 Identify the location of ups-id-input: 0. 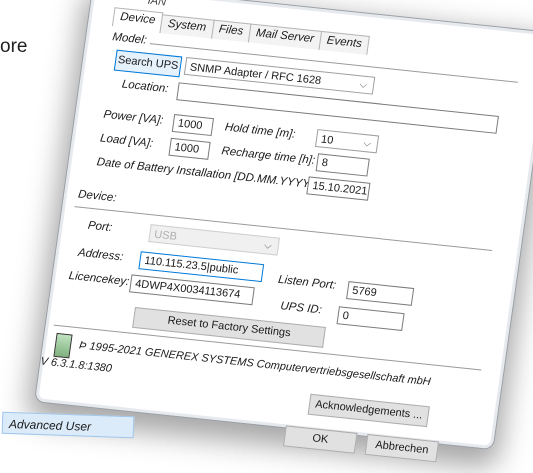
(370, 319).